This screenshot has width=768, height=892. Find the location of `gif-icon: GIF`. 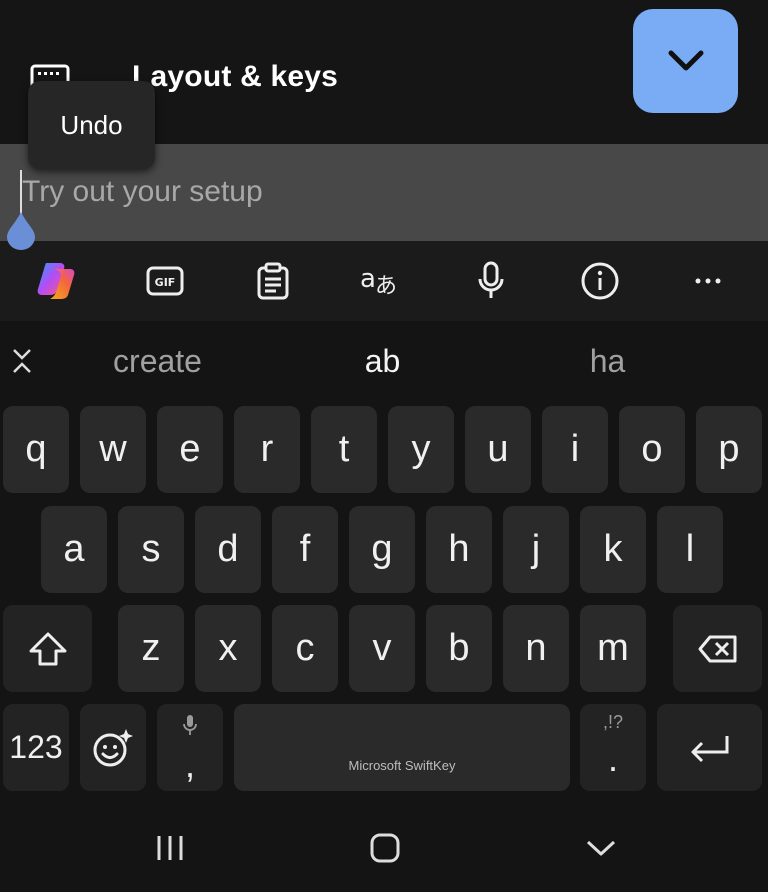

gif-icon: GIF is located at coordinates (165, 281).